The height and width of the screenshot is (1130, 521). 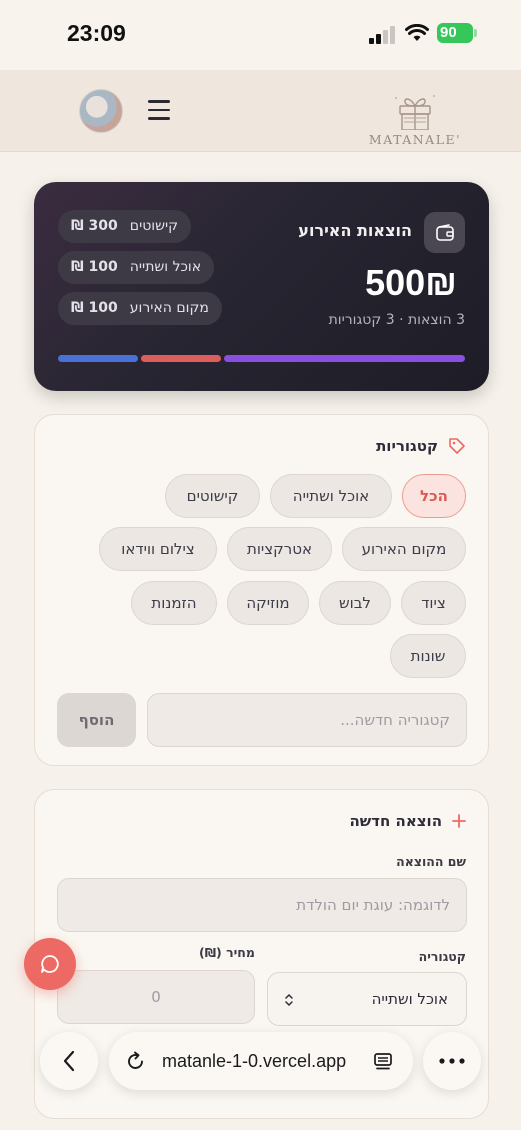 I want to click on category-select: אוכל ושתייה, so click(x=367, y=999).